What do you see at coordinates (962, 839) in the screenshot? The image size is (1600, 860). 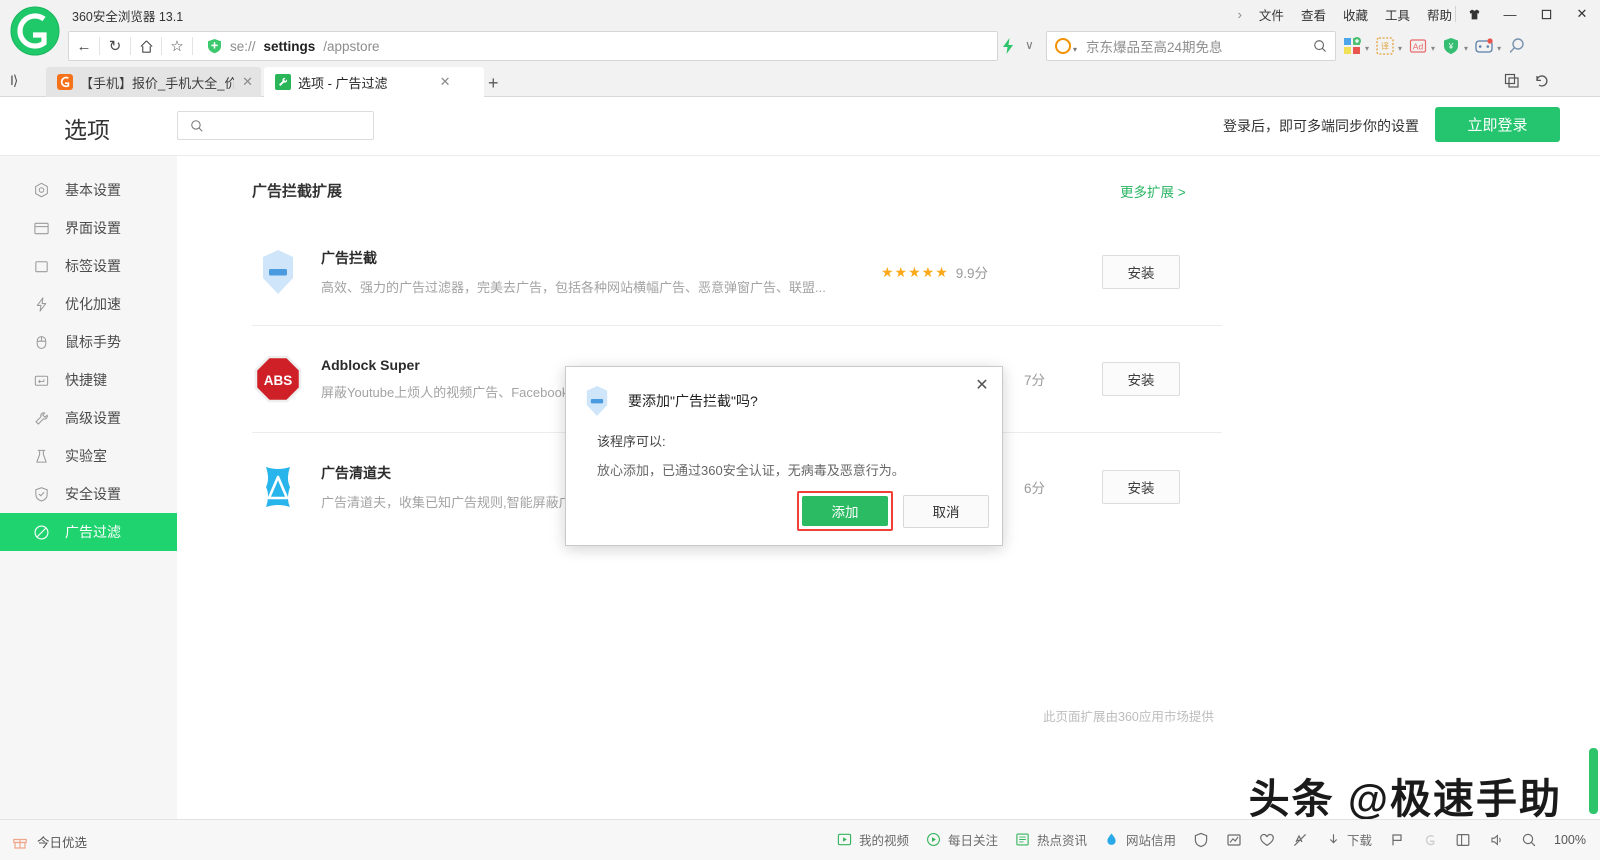 I see `daily-focus-button: 每日关注` at bounding box center [962, 839].